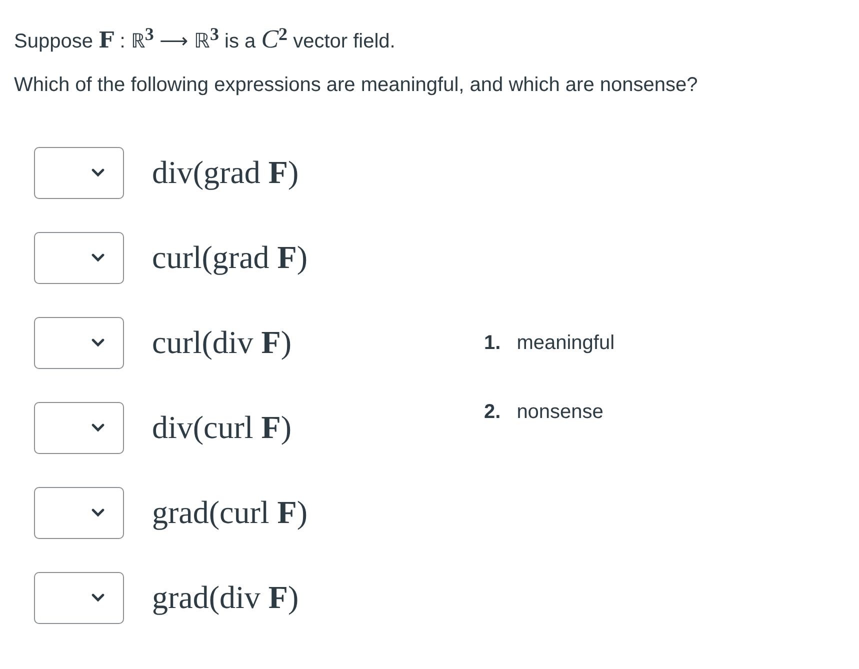 The width and height of the screenshot is (859, 669). What do you see at coordinates (230, 513) in the screenshot?
I see `expression-text: grad(curl F)` at bounding box center [230, 513].